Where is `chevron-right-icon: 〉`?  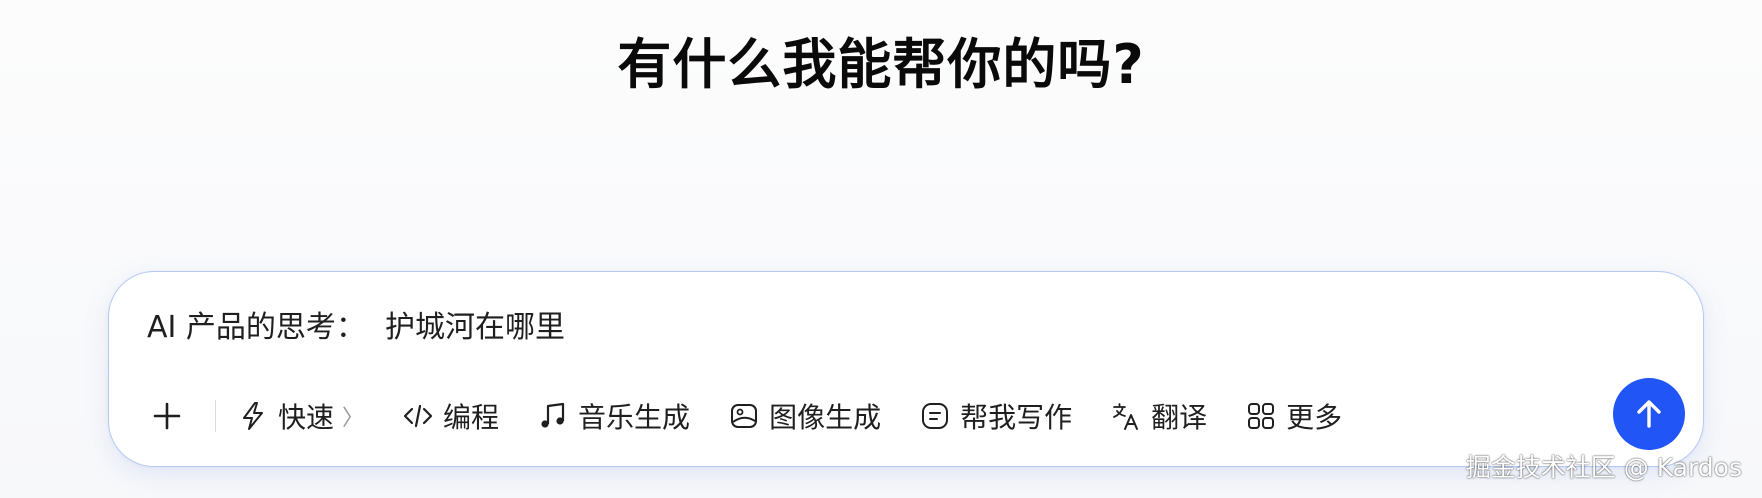 chevron-right-icon: 〉 is located at coordinates (353, 418).